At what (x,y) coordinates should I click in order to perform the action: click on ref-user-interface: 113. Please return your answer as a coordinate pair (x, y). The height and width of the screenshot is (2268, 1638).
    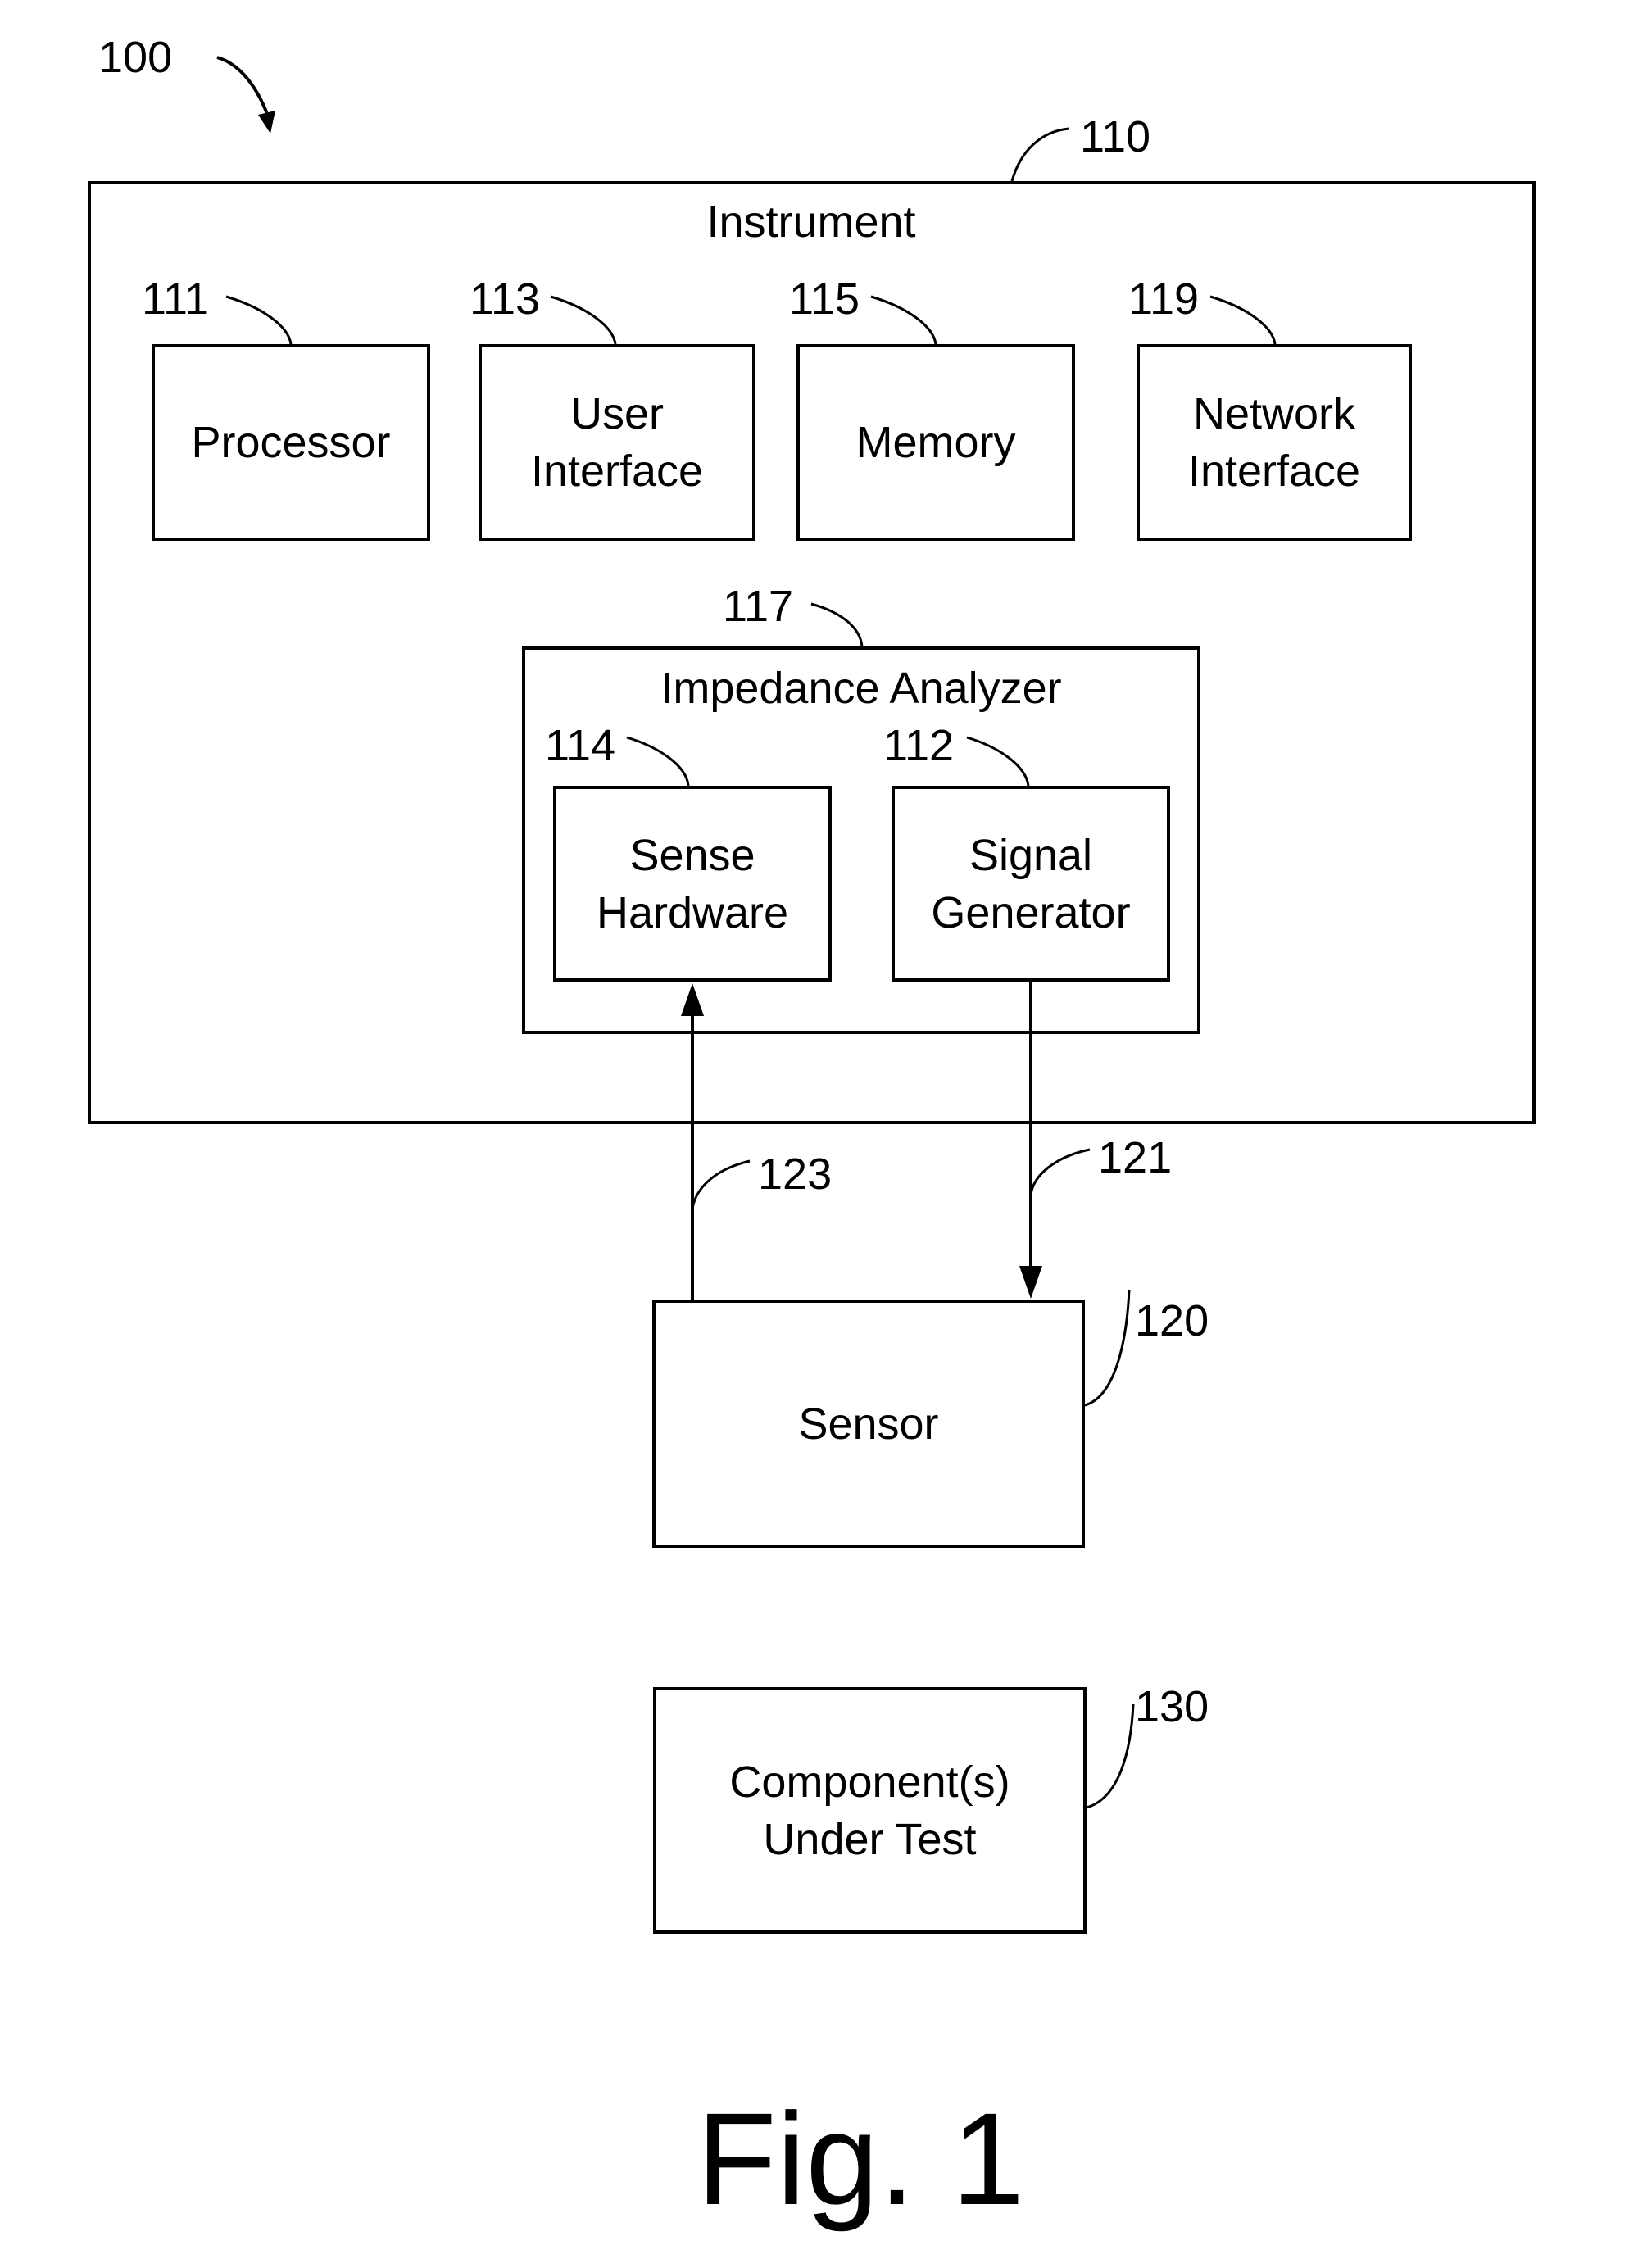
    Looking at the image, I should click on (506, 299).